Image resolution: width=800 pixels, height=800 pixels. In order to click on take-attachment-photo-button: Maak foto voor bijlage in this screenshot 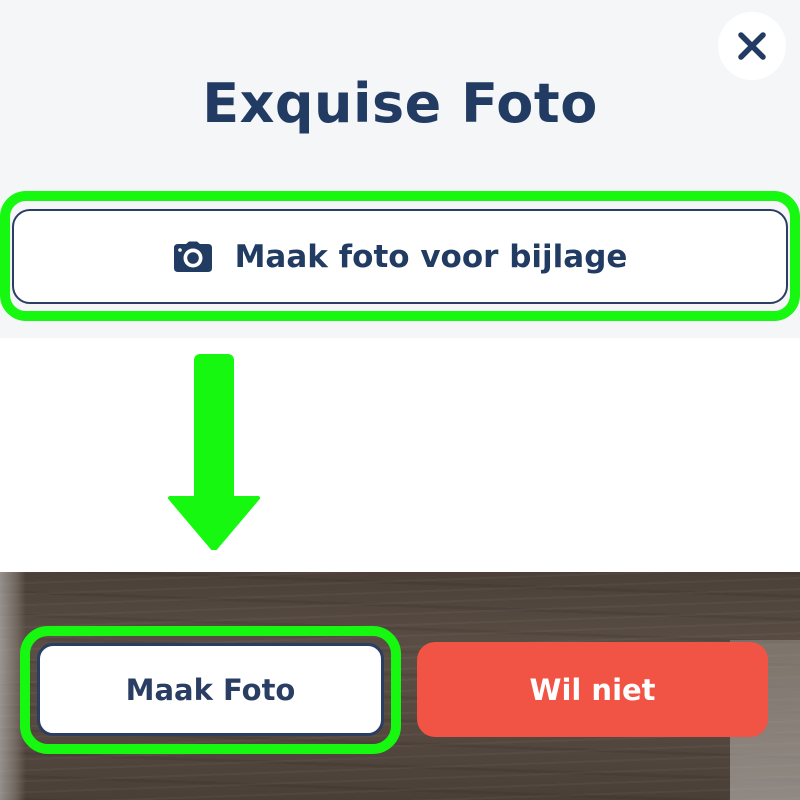, I will do `click(400, 256)`.